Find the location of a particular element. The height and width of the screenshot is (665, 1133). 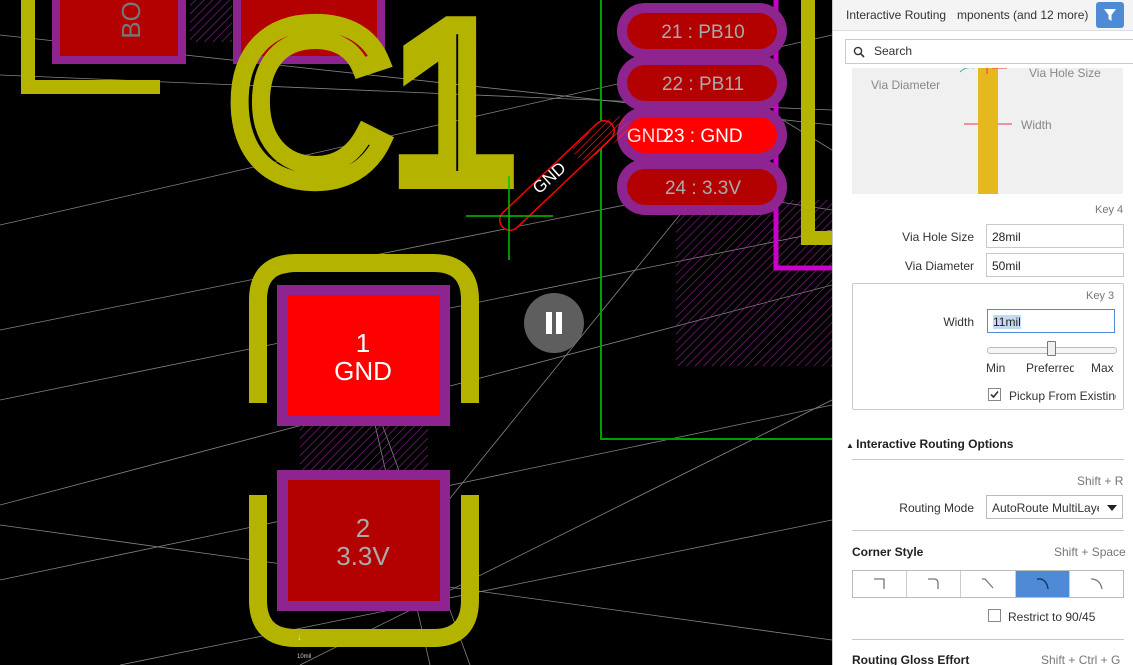

checkmark-icon is located at coordinates (994, 394).